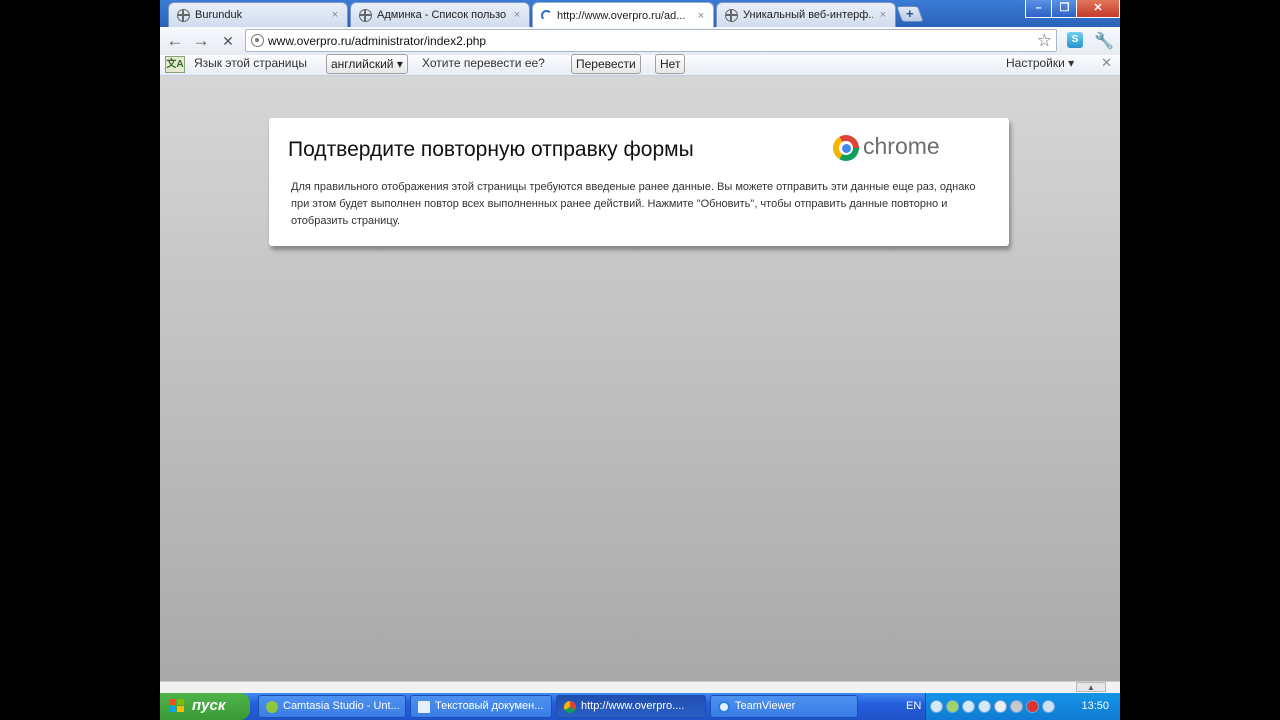 The height and width of the screenshot is (720, 1280). What do you see at coordinates (483, 63) in the screenshot?
I see `infobar-question: Хотите перевести ее?` at bounding box center [483, 63].